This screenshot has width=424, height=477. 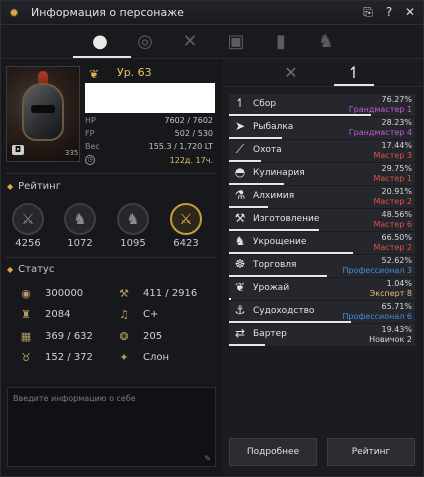 I want to click on active-tab-indicator, so click(x=102, y=57).